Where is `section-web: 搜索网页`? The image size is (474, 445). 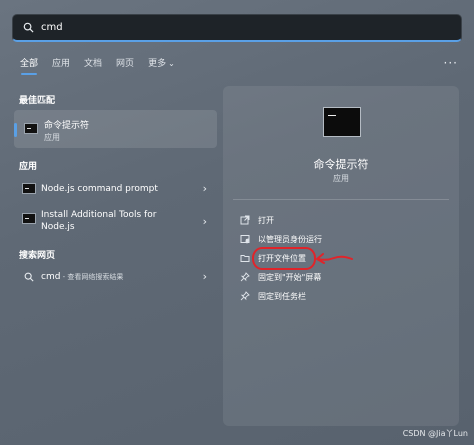
section-web: 搜索网页 is located at coordinates (37, 256).